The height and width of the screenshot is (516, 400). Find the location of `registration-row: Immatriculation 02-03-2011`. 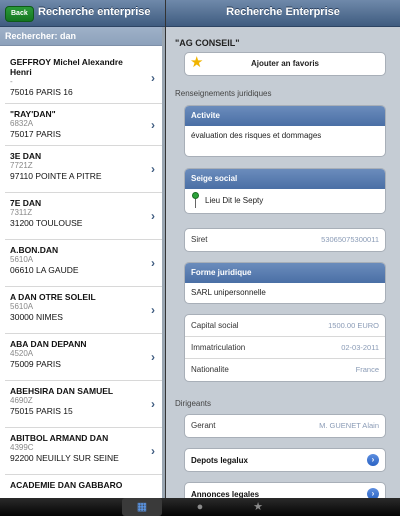

registration-row: Immatriculation 02-03-2011 is located at coordinates (285, 348).